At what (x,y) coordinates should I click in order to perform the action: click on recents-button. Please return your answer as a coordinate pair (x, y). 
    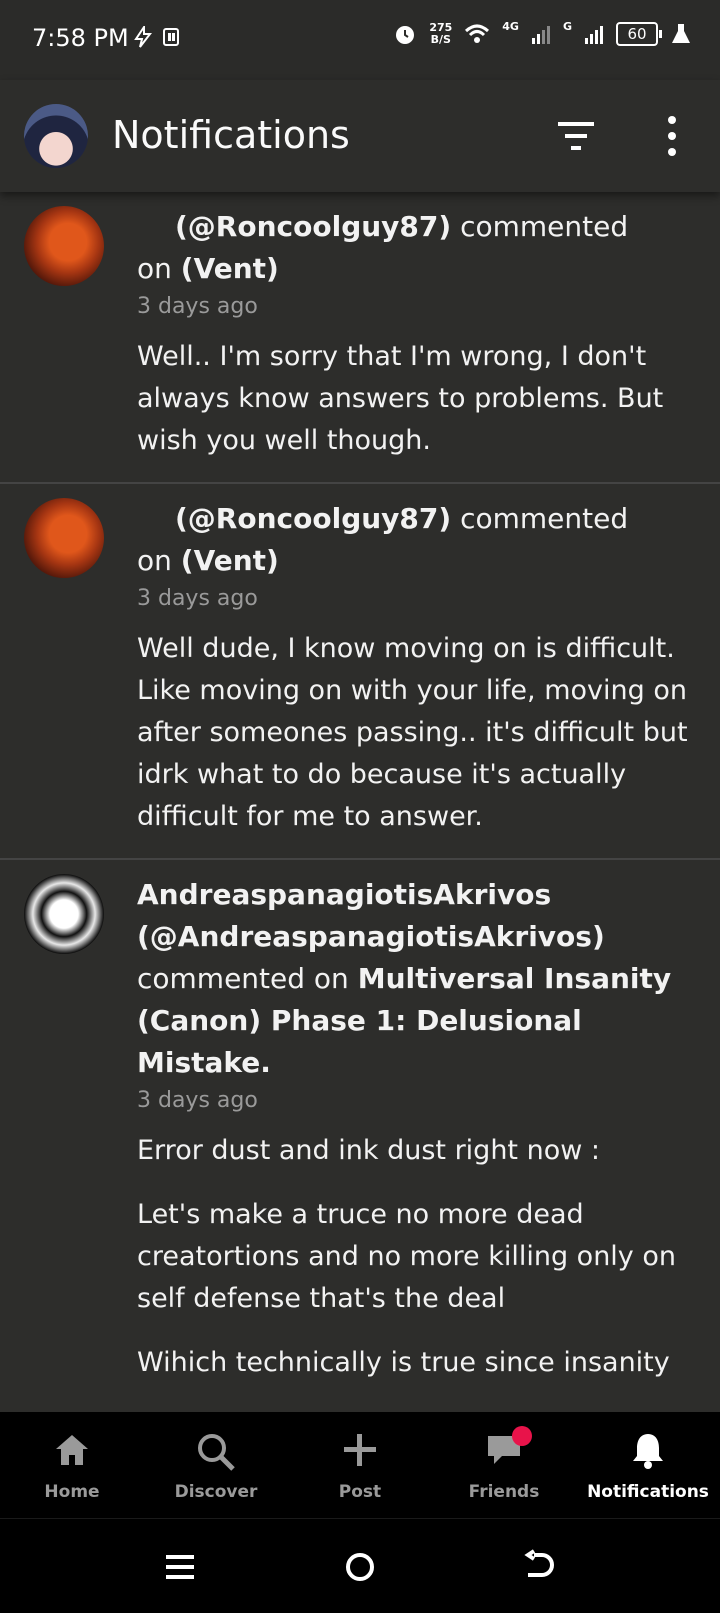
    Looking at the image, I should click on (180, 1567).